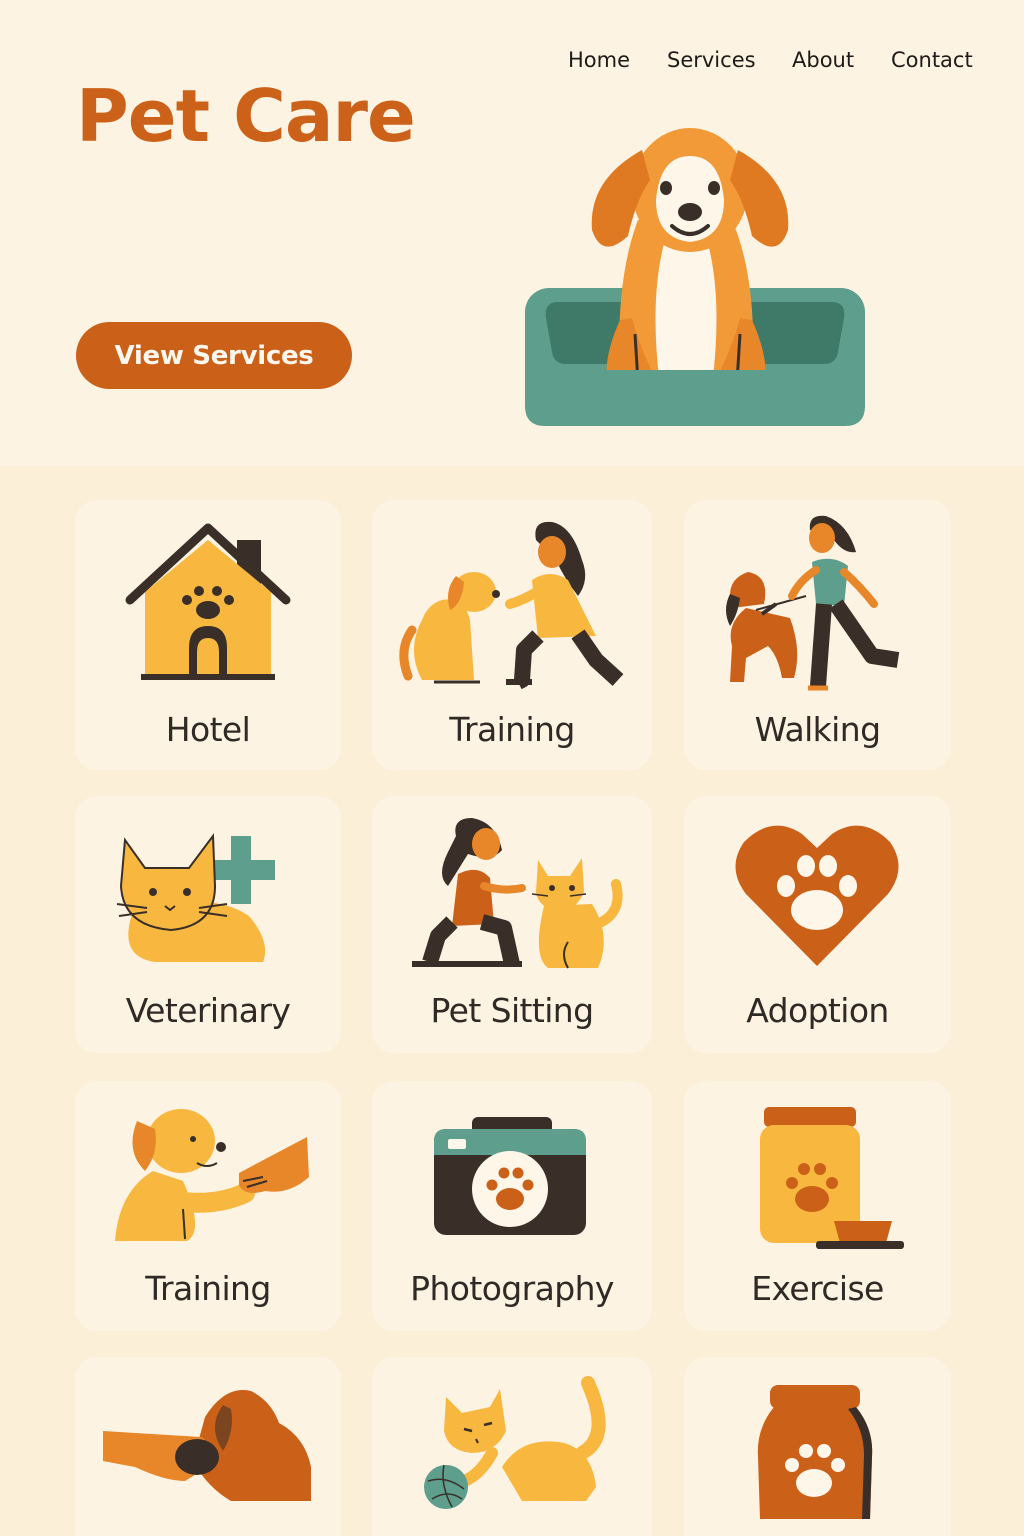  I want to click on view-services-button: View Services, so click(214, 355).